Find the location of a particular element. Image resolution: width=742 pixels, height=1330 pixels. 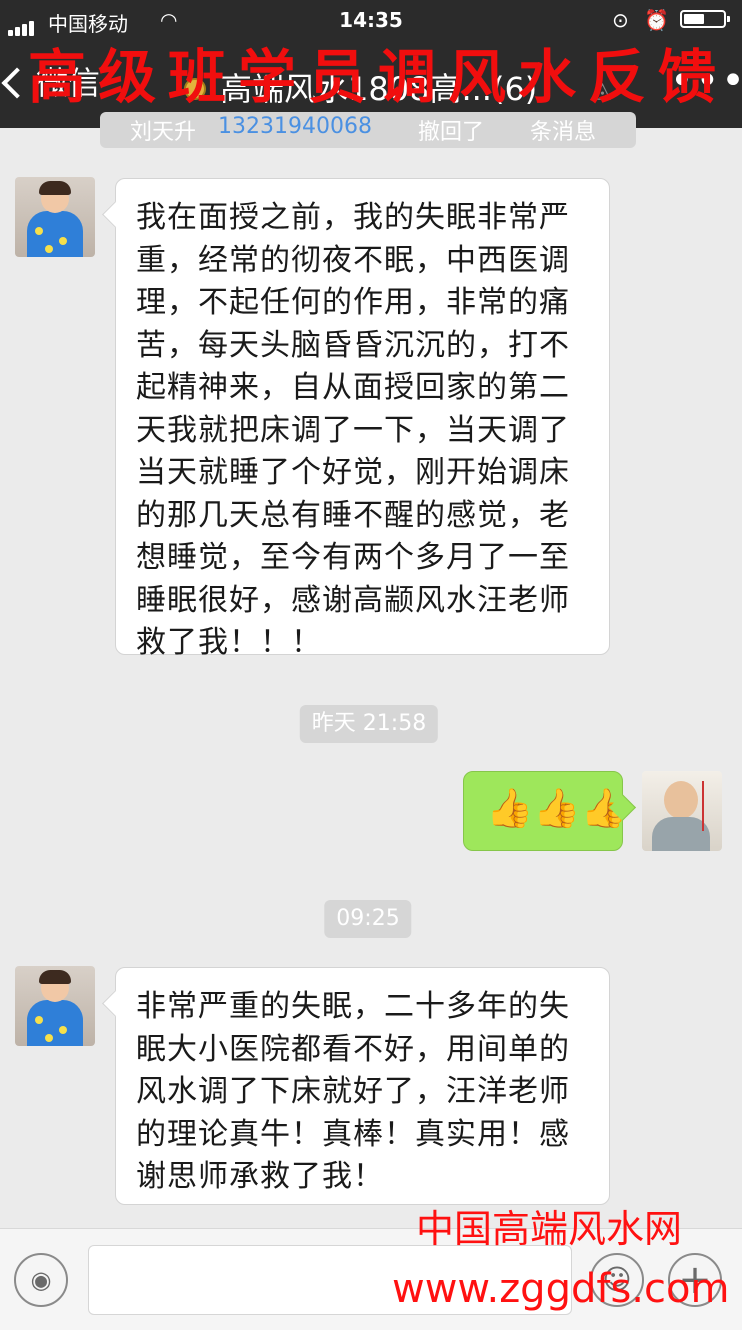

status-time: 14:35 is located at coordinates (371, 20).